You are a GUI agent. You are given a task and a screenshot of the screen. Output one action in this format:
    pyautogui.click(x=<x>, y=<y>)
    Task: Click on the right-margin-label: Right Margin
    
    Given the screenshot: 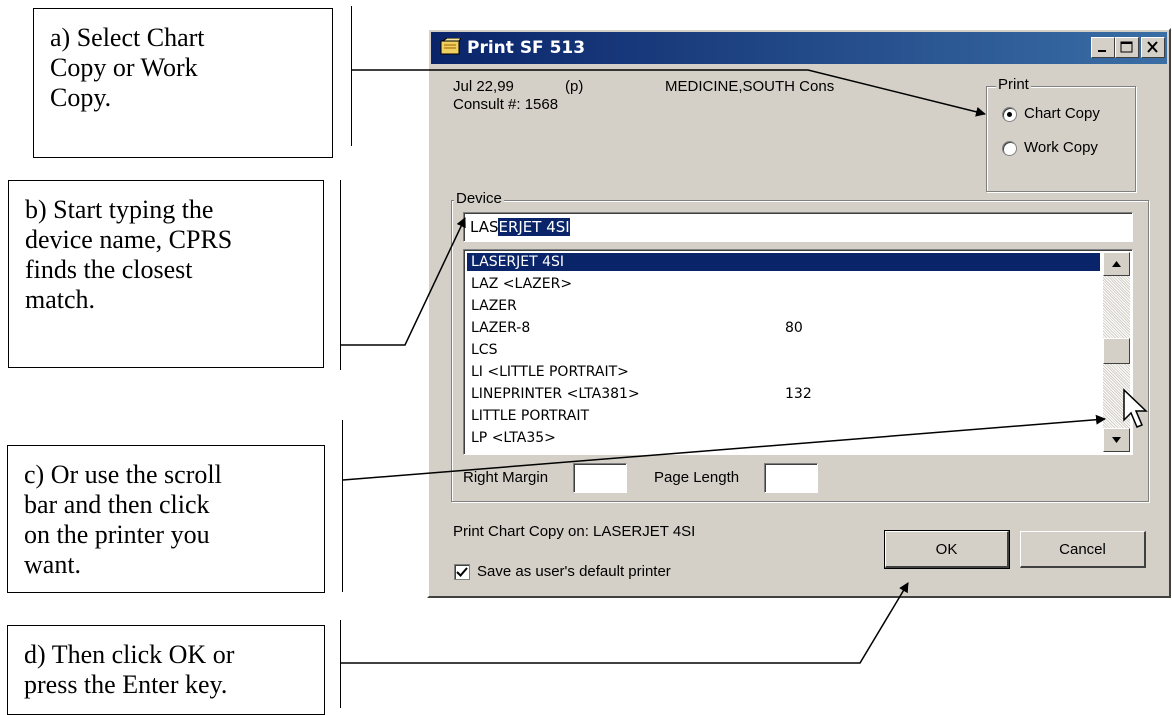 What is the action you would take?
    pyautogui.click(x=506, y=477)
    